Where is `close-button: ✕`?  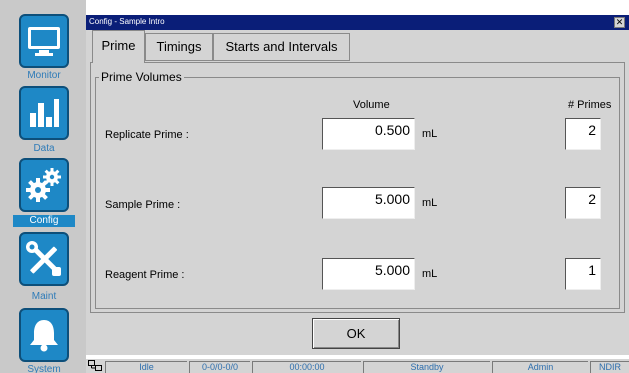
close-button: ✕ is located at coordinates (619, 22).